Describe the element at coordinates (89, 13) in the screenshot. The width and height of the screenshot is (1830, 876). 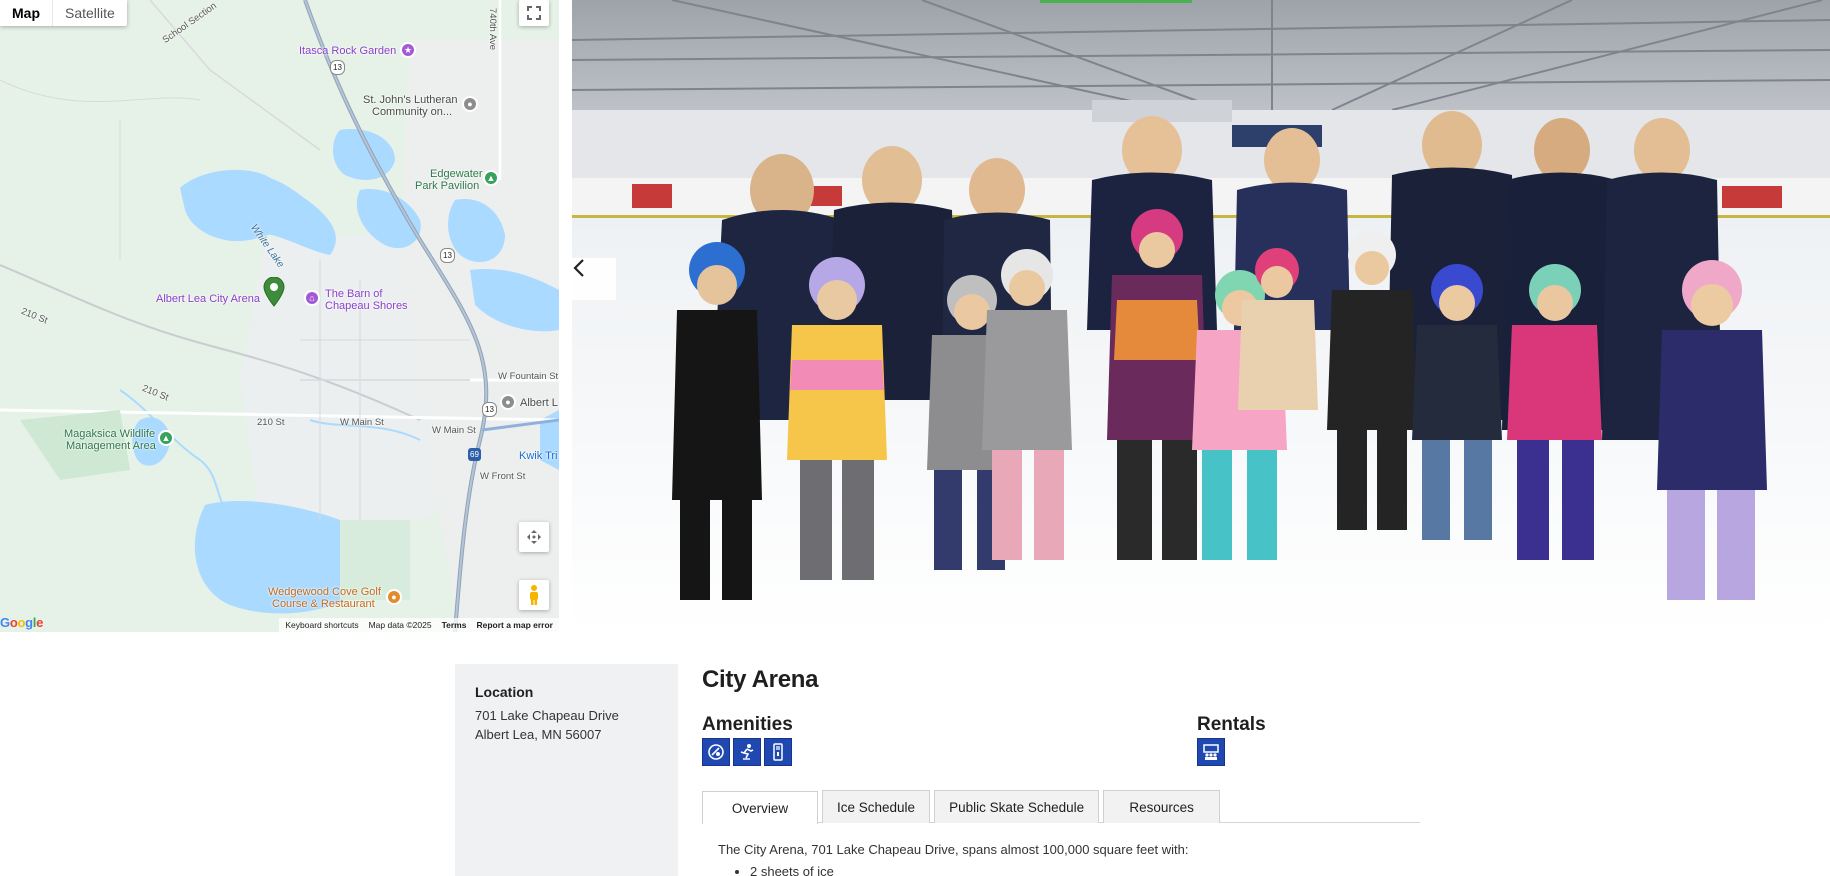
I see `map-type-satellite-button: Satellite` at that location.